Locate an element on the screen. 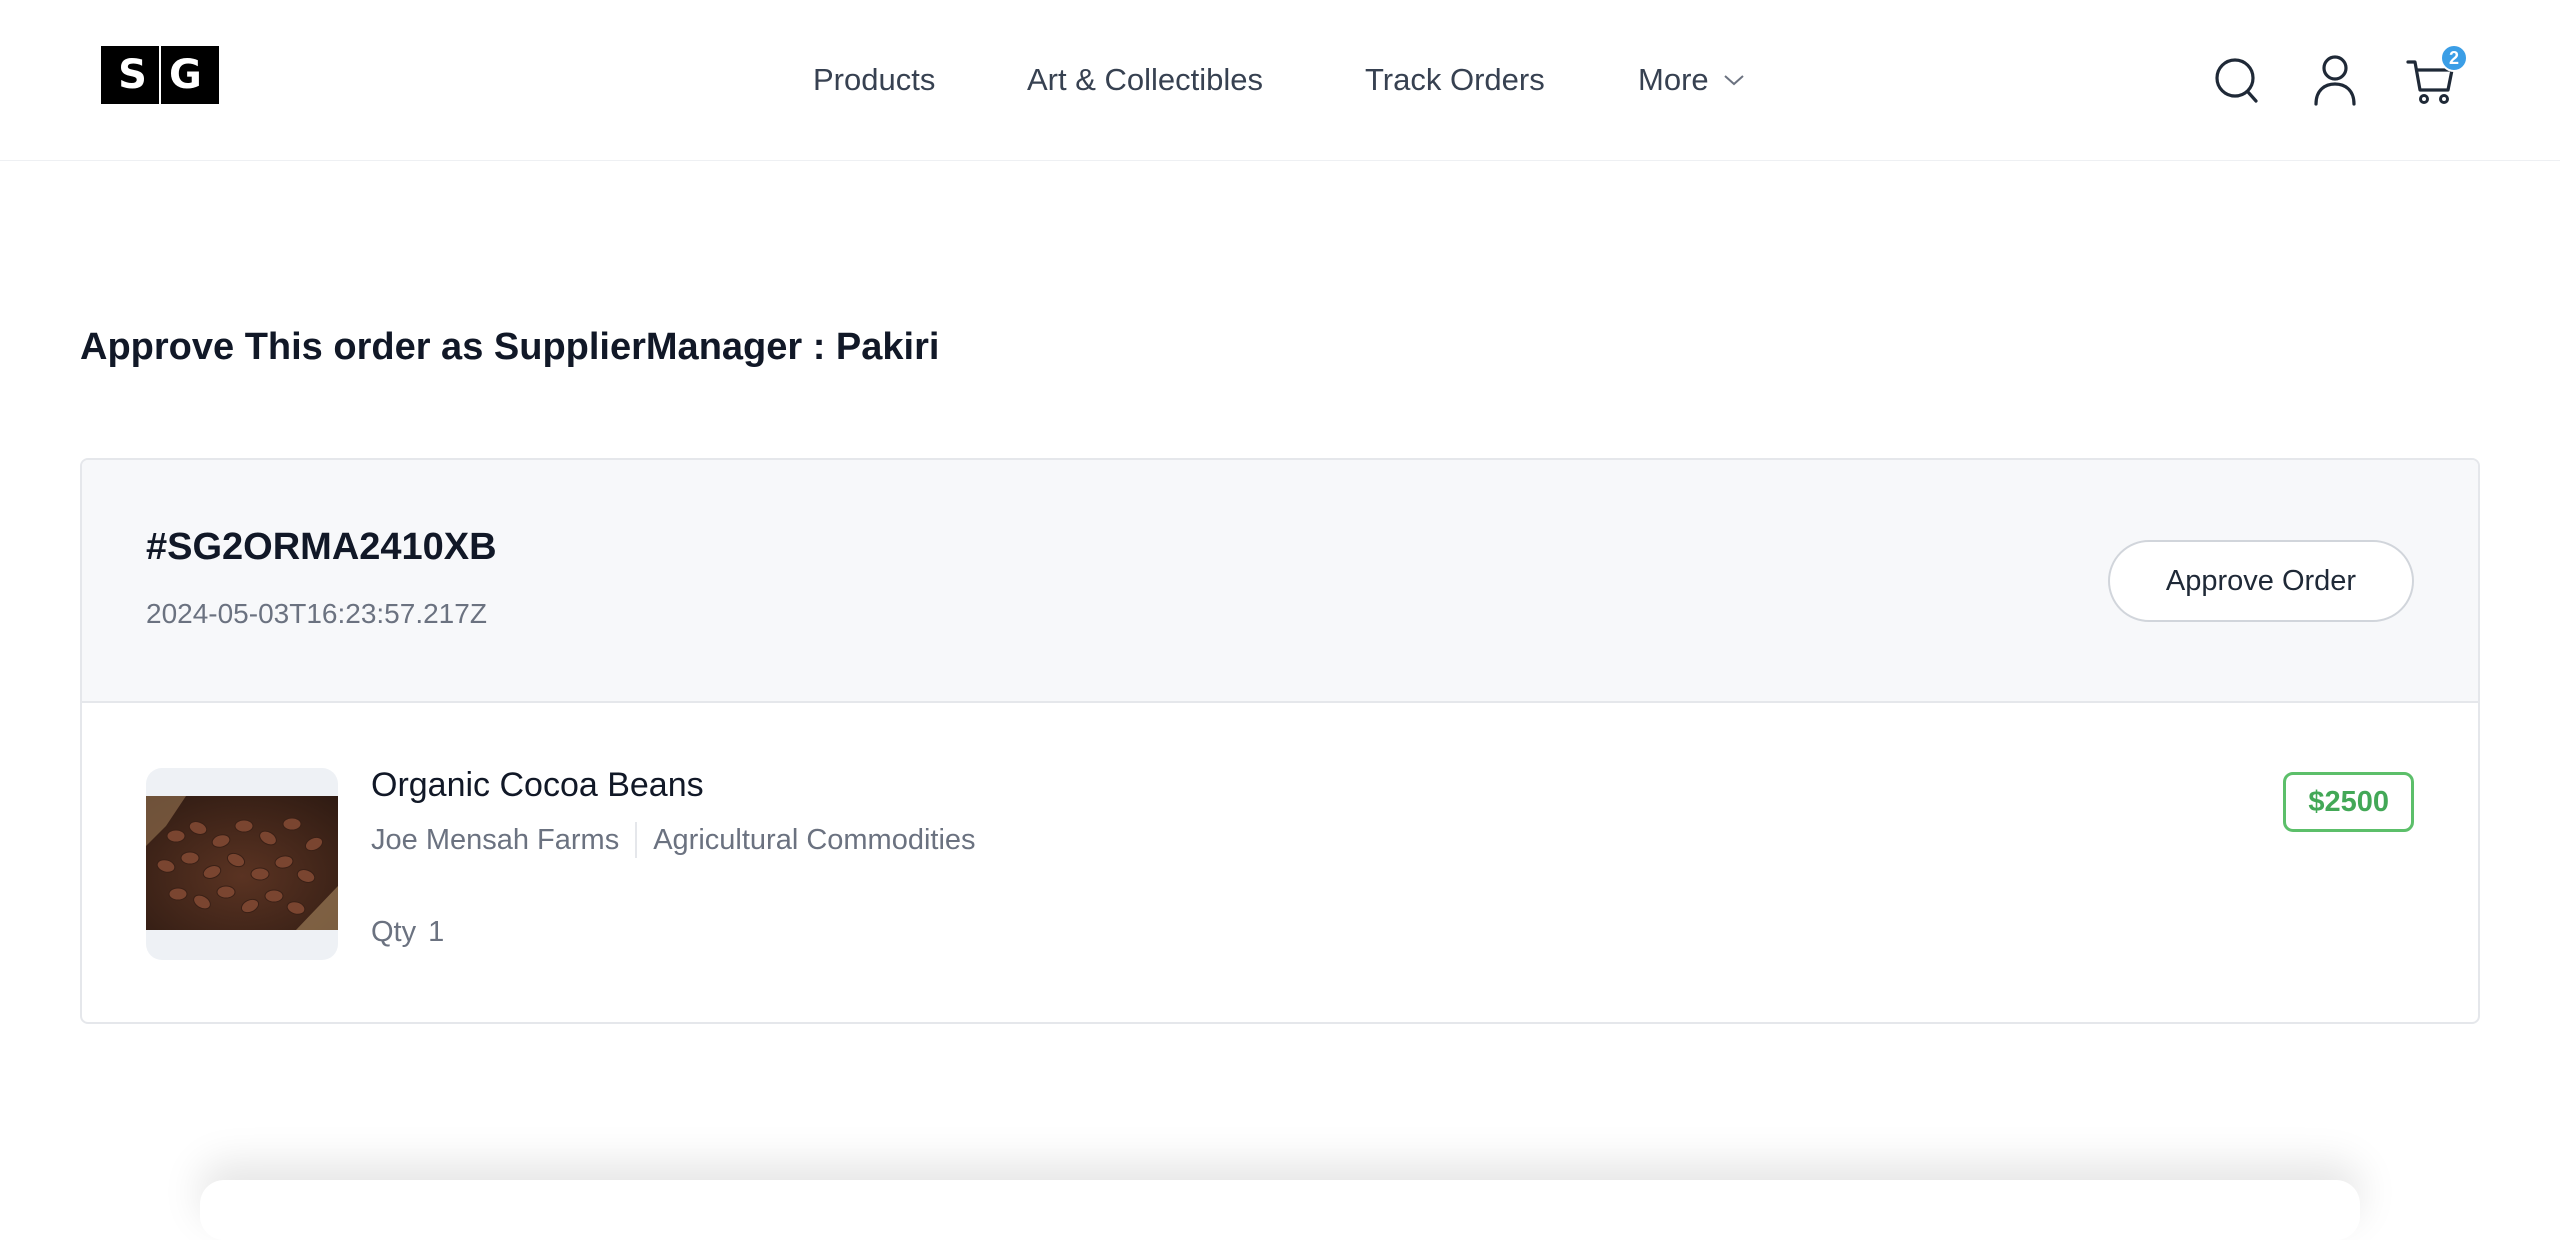 The image size is (2560, 1240). product-quantity: Qty 1 is located at coordinates (407, 932).